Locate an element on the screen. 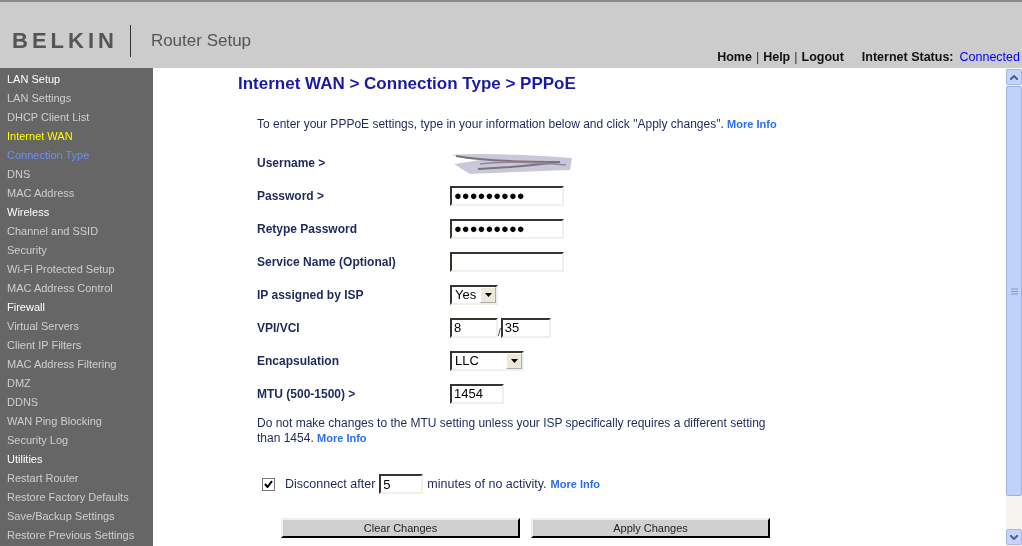 Image resolution: width=1022 pixels, height=546 pixels. sidebar-section: Internet WAN is located at coordinates (76, 136).